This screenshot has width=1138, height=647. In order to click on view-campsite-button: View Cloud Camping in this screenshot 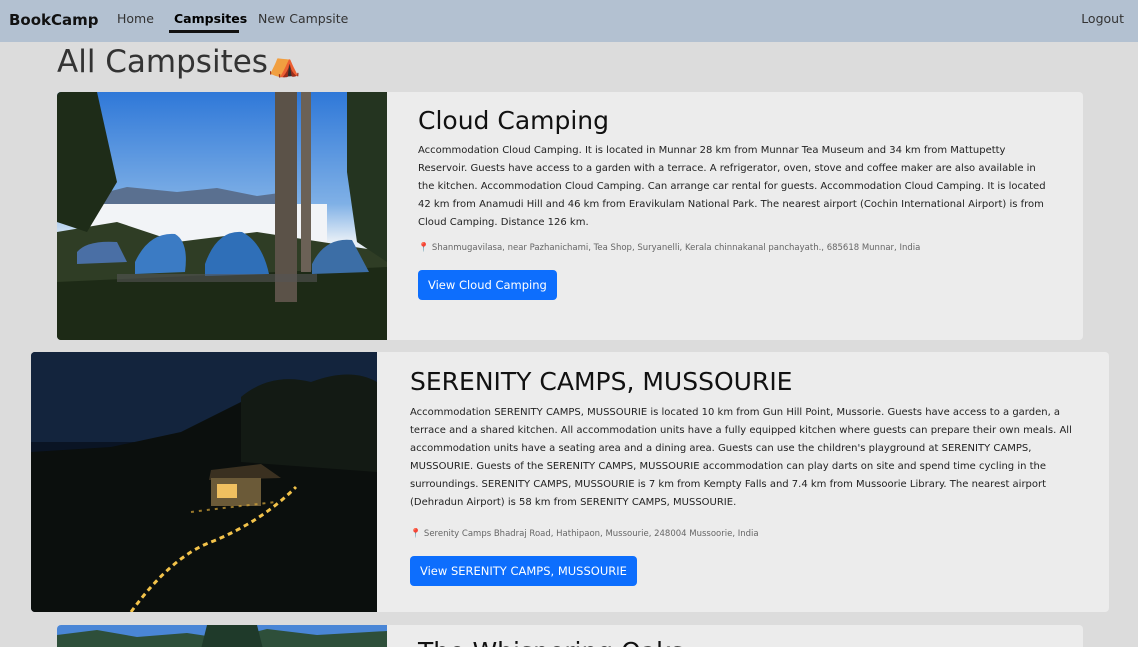, I will do `click(487, 285)`.